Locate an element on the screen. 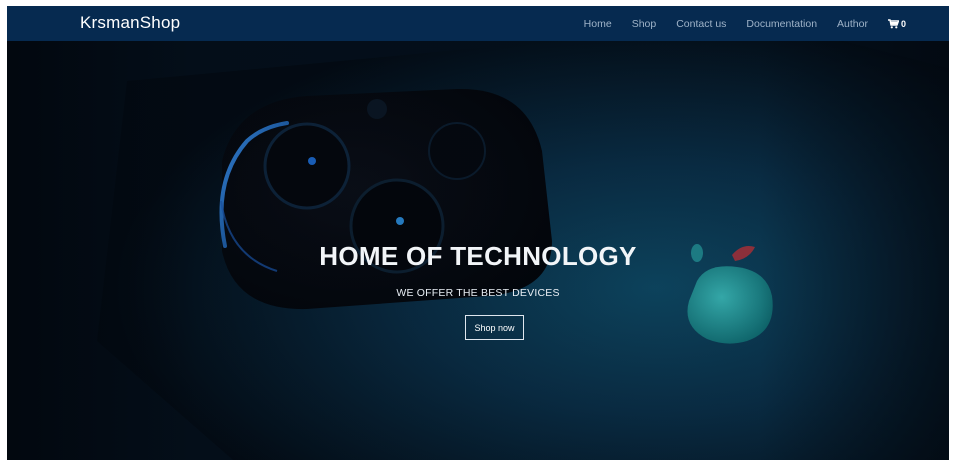 This screenshot has height=462, width=956. nav-link-documentation: Documentation is located at coordinates (781, 24).